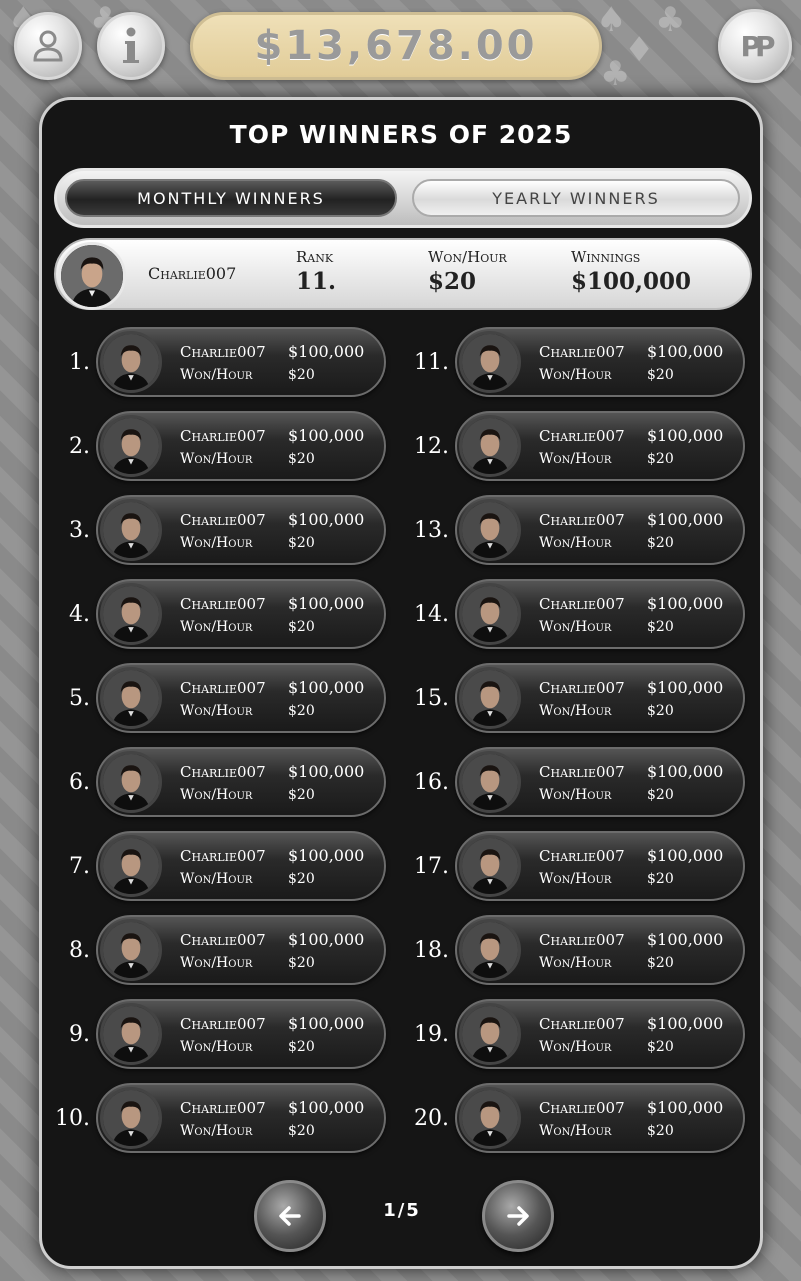 The height and width of the screenshot is (1281, 801). Describe the element at coordinates (79, 362) in the screenshot. I see `rank-number: 1.` at that location.